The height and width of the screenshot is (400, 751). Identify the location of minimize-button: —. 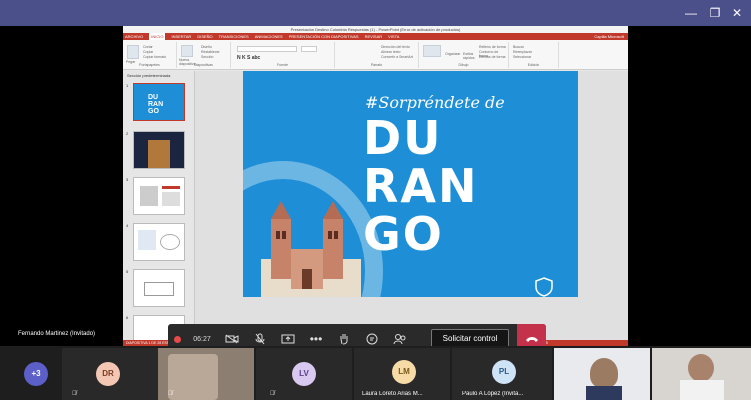
(691, 13).